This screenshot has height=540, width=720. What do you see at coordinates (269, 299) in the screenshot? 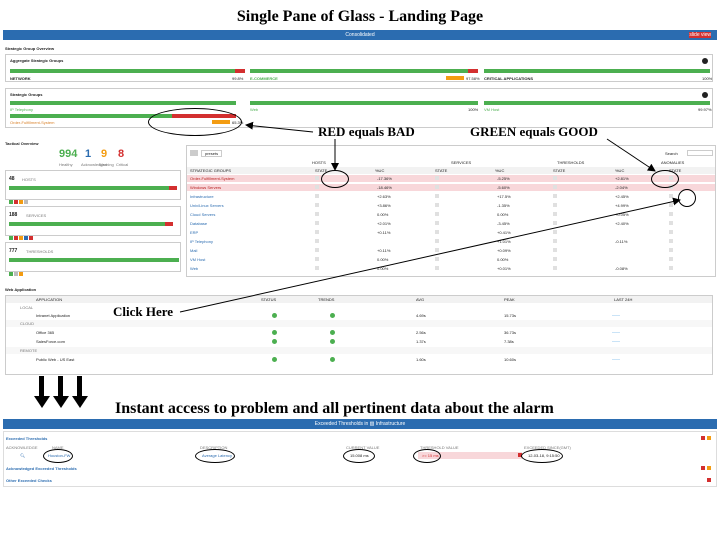
I see `col-header: STATUS` at bounding box center [269, 299].